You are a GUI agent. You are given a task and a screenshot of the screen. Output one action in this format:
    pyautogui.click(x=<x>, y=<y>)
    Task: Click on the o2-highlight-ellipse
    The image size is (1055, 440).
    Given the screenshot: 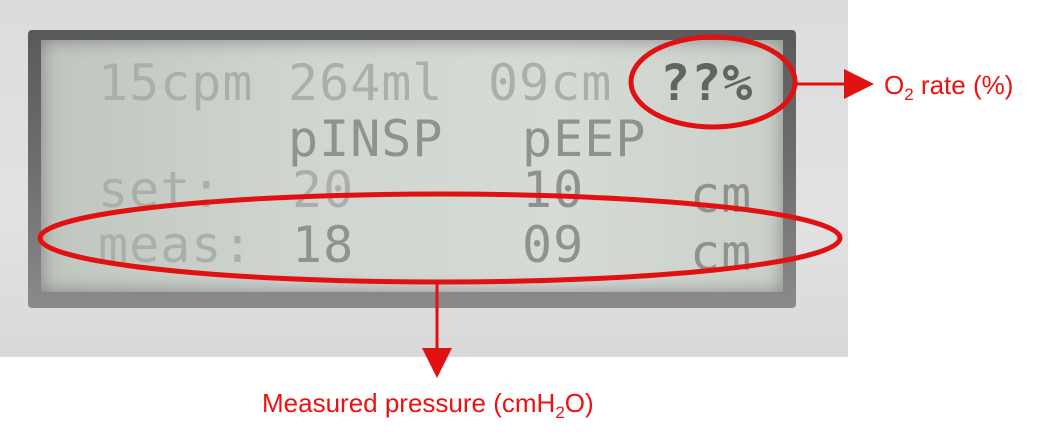 What is the action you would take?
    pyautogui.click(x=713, y=82)
    